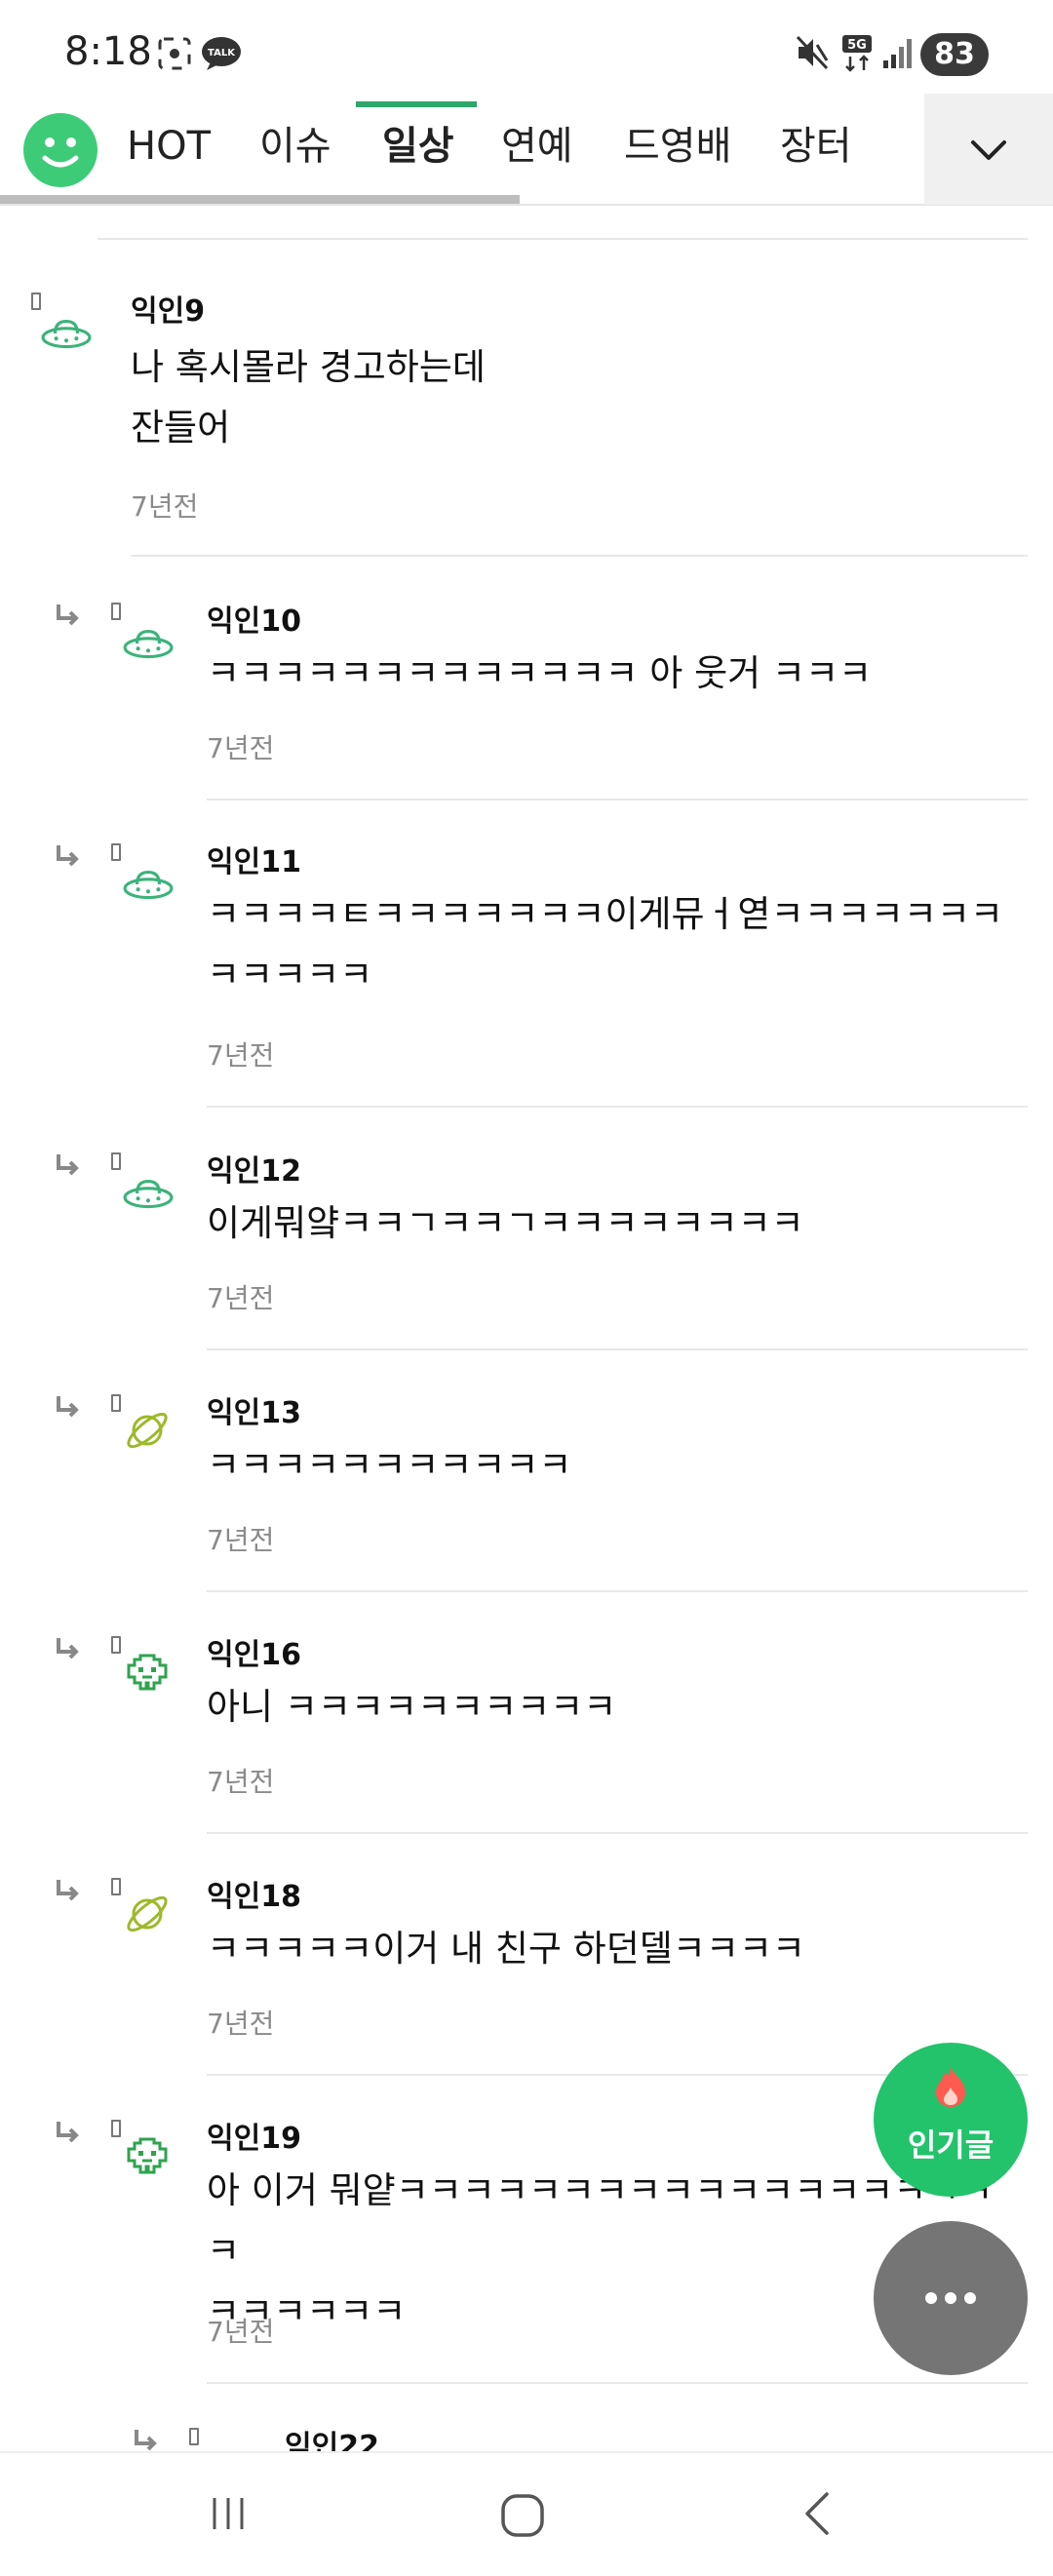 Image resolution: width=1053 pixels, height=2576 pixels. I want to click on comment-text: ㅋㅋㅋㅋㅋ이거 내 친구 하던델ㅋㅋㅋㅋ, so click(506, 1949).